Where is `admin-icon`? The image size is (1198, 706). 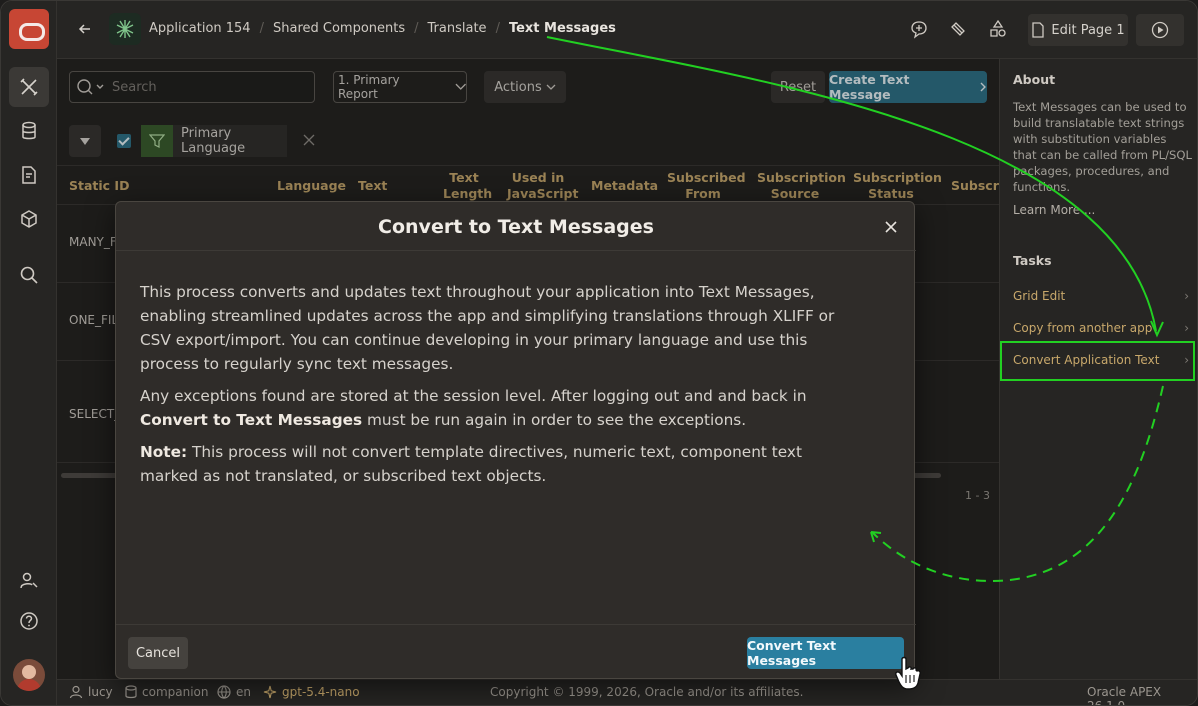
admin-icon is located at coordinates (29, 581).